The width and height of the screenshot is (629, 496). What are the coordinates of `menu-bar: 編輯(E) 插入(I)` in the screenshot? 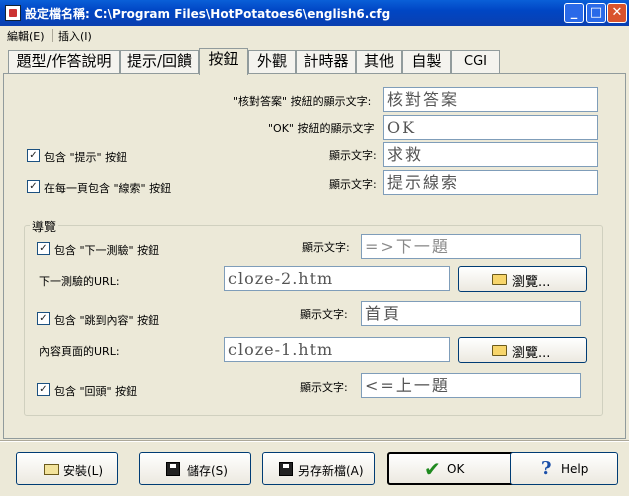 It's located at (314, 35).